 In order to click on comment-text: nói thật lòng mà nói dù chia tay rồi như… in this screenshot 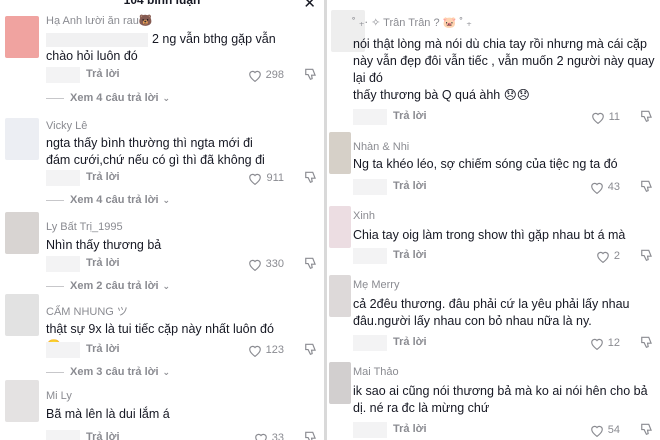, I will do `click(504, 69)`.